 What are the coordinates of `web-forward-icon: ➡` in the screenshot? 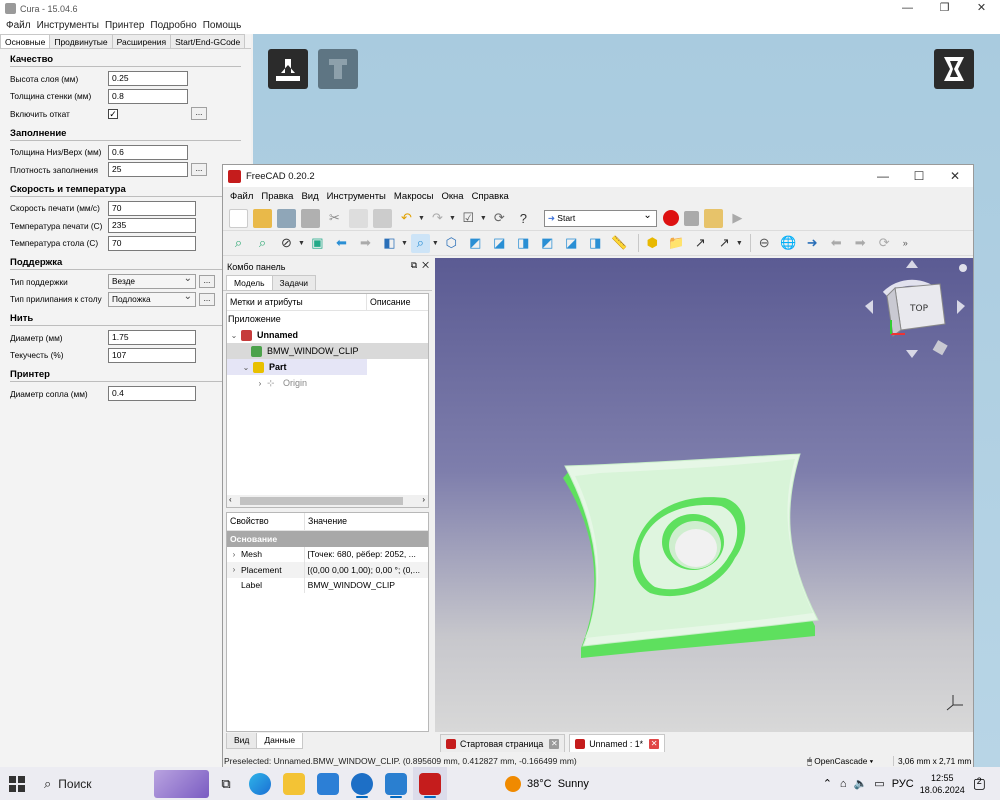 It's located at (860, 243).